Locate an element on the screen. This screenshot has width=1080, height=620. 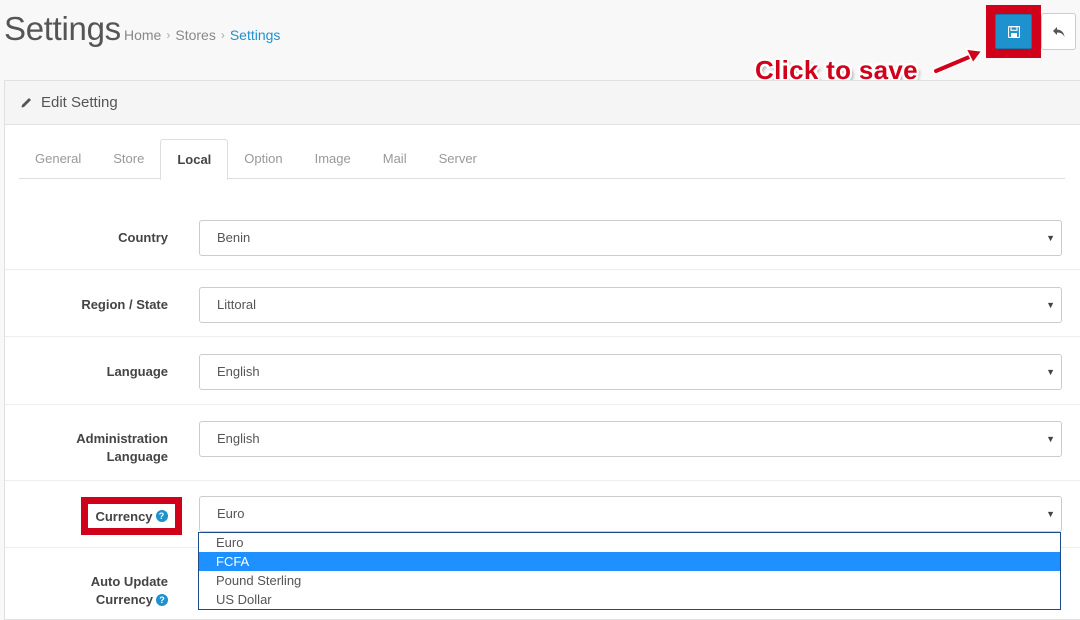
region-select: Littoral ▼ is located at coordinates (630, 305).